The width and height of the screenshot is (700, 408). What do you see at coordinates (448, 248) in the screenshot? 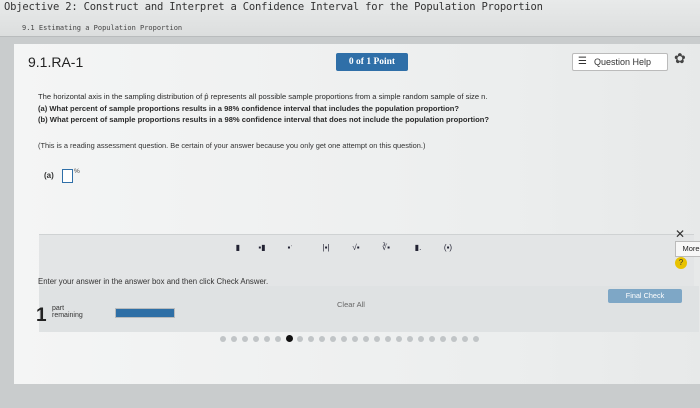
I see `parentheses-tool-icon: (▪)` at bounding box center [448, 248].